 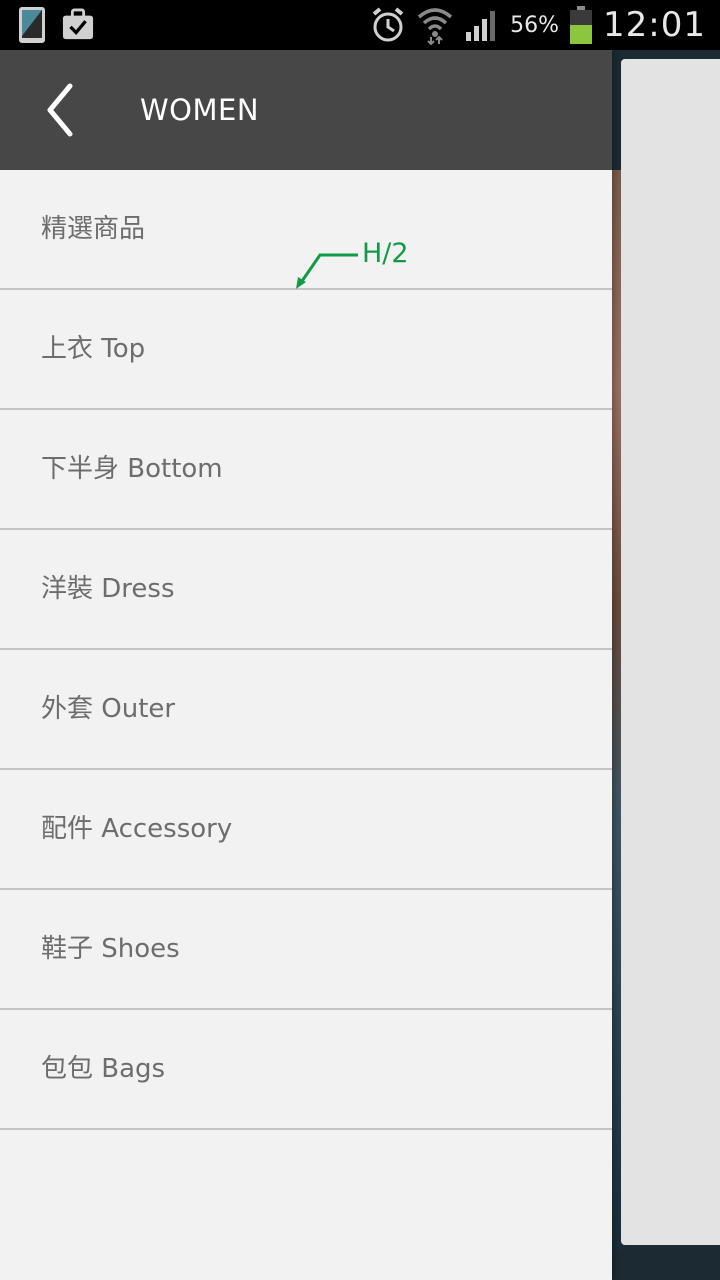 I want to click on alarm-icon, so click(x=388, y=24).